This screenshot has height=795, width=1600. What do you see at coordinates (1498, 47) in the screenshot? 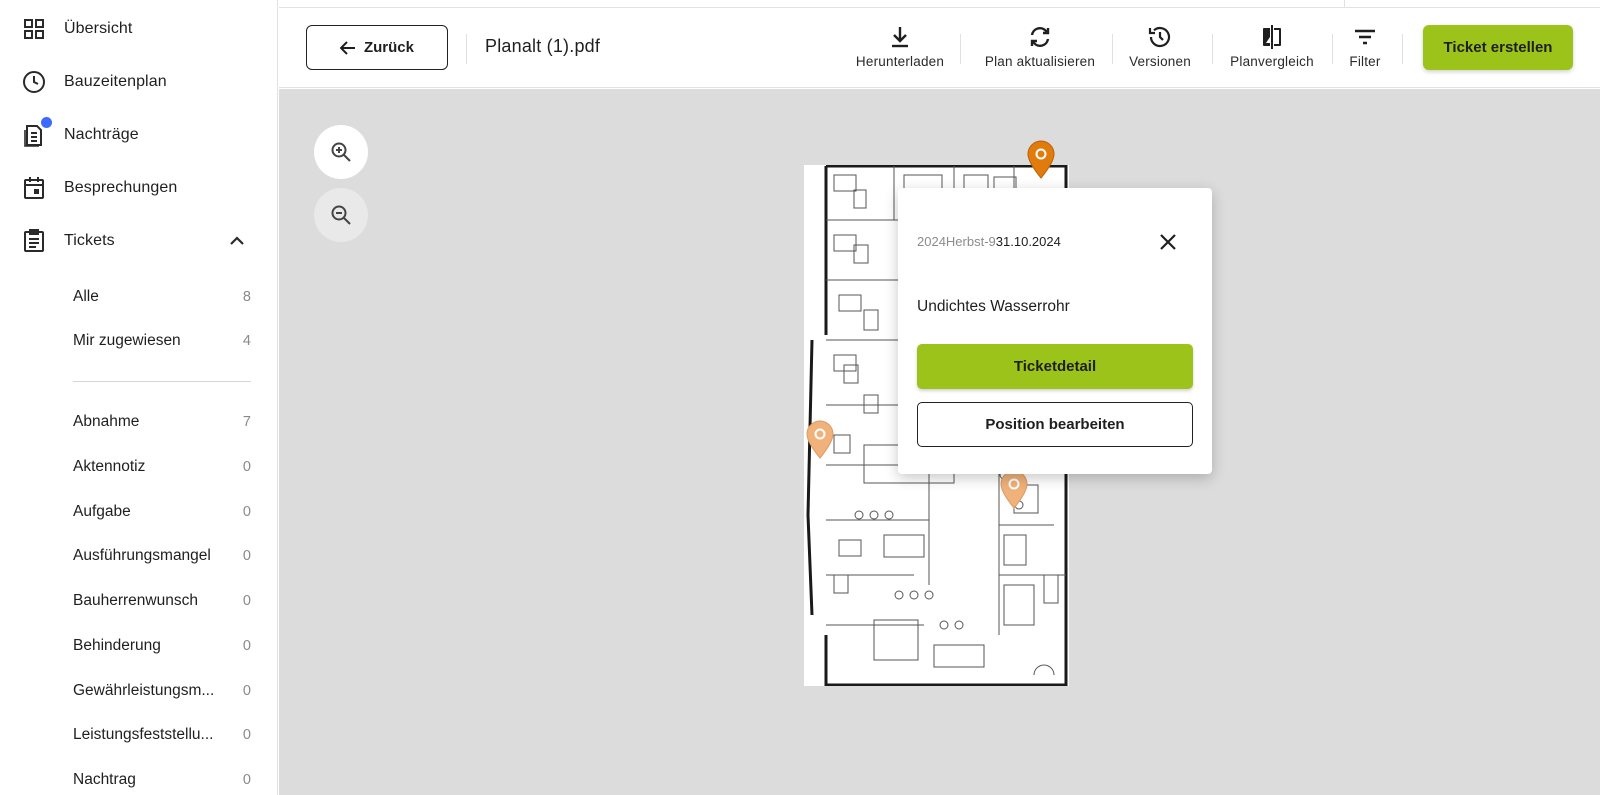
I see `create-ticket-button: Ticket erstellen` at bounding box center [1498, 47].